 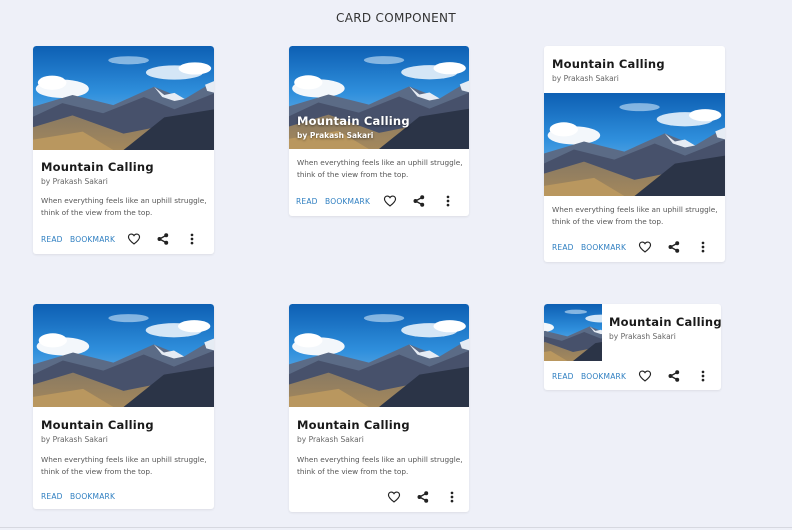 I want to click on bottom-divider, so click(x=396, y=527).